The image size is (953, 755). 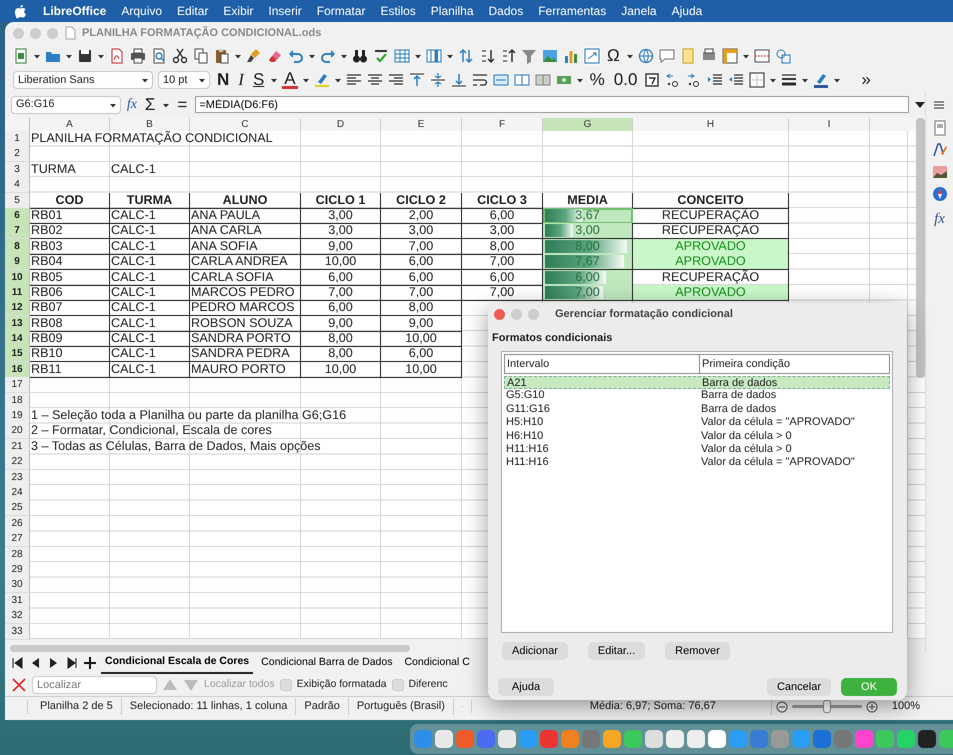 I want to click on row-header: 5, so click(x=17, y=200).